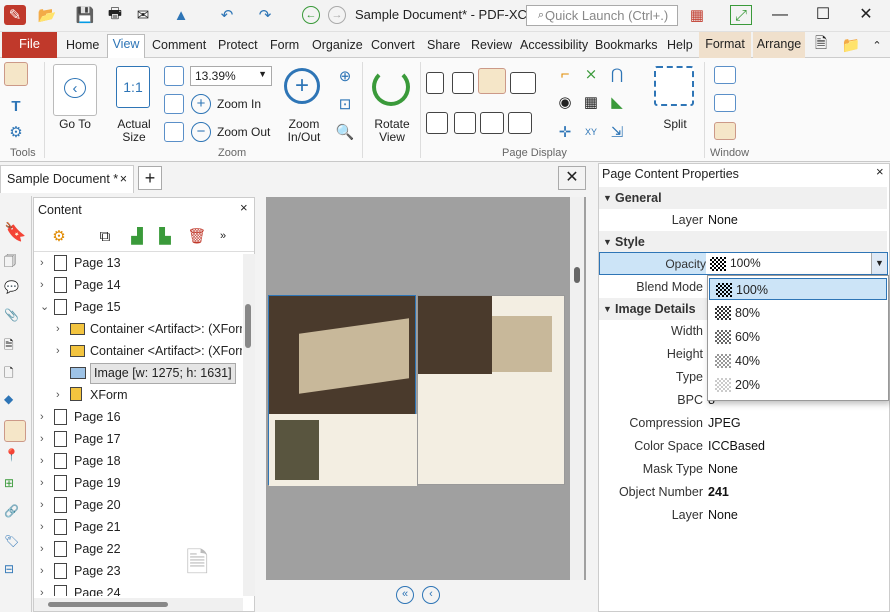 This screenshot has height=612, width=890. What do you see at coordinates (138, 307) in the screenshot?
I see `tree-item: ⌄ Page 15` at bounding box center [138, 307].